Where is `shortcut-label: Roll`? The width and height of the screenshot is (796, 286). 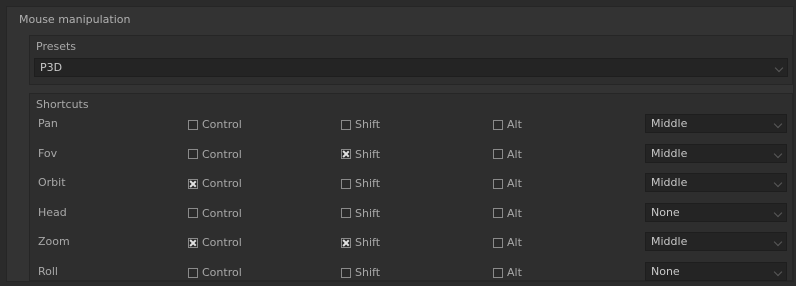 shortcut-label: Roll is located at coordinates (48, 271).